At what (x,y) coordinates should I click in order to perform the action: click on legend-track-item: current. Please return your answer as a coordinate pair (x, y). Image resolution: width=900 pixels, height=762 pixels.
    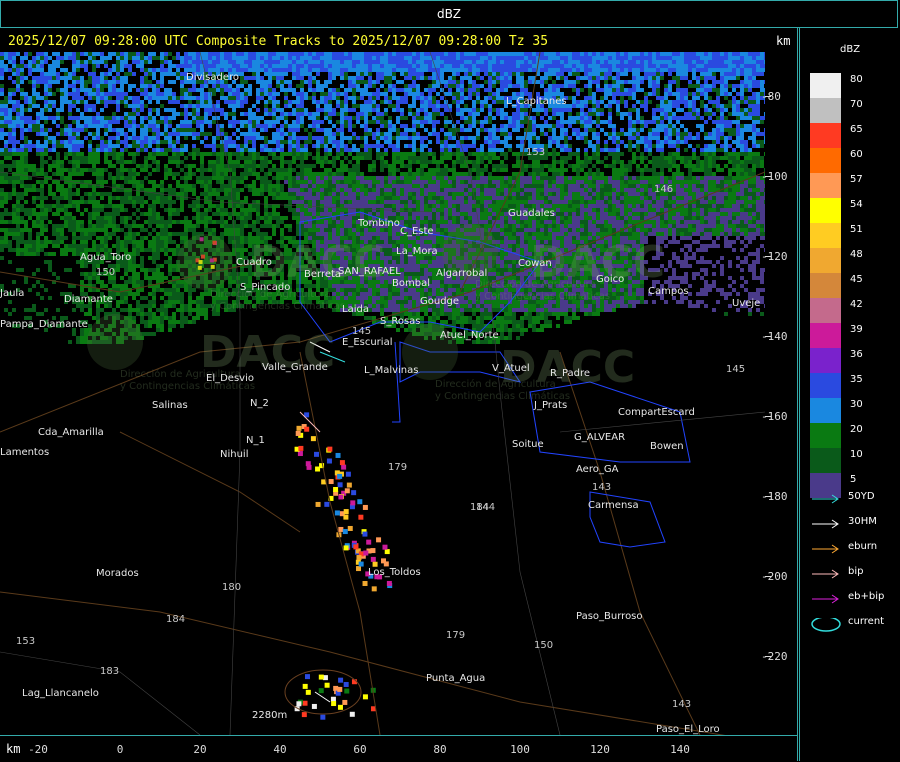
    Looking at the image, I should click on (855, 624).